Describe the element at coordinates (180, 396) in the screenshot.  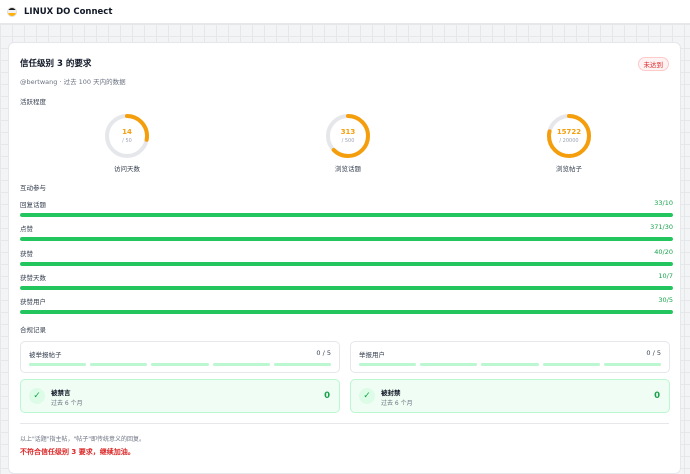
I see `silenced-box: ✓ 被禁言 过去 6 个月 0` at that location.